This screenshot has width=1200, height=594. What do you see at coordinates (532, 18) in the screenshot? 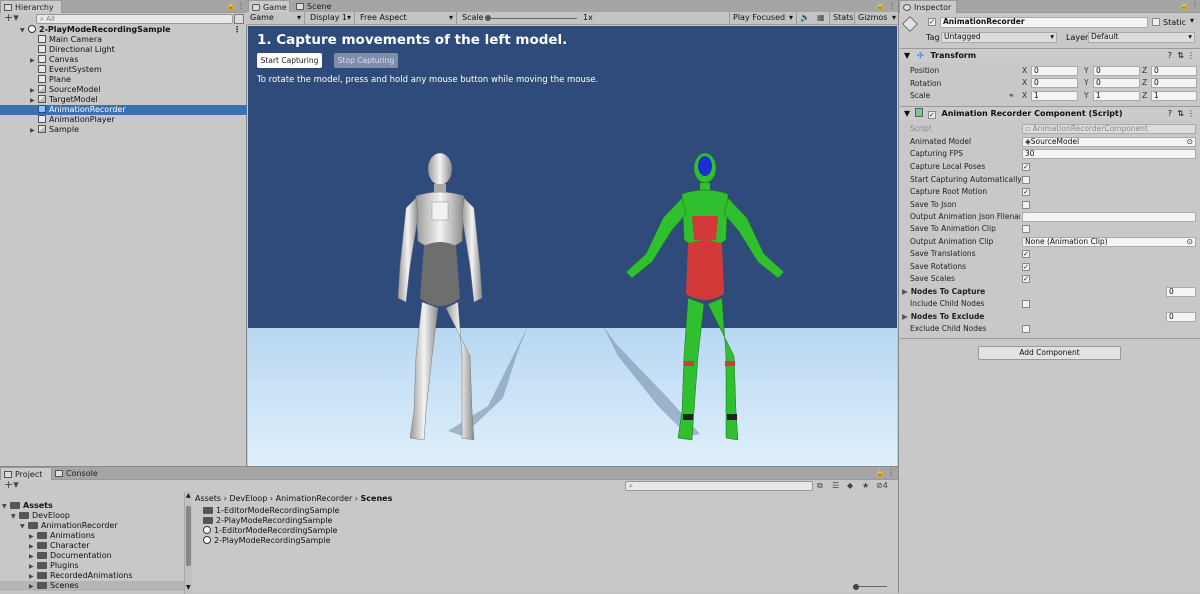
I see `scale-slider-track` at bounding box center [532, 18].